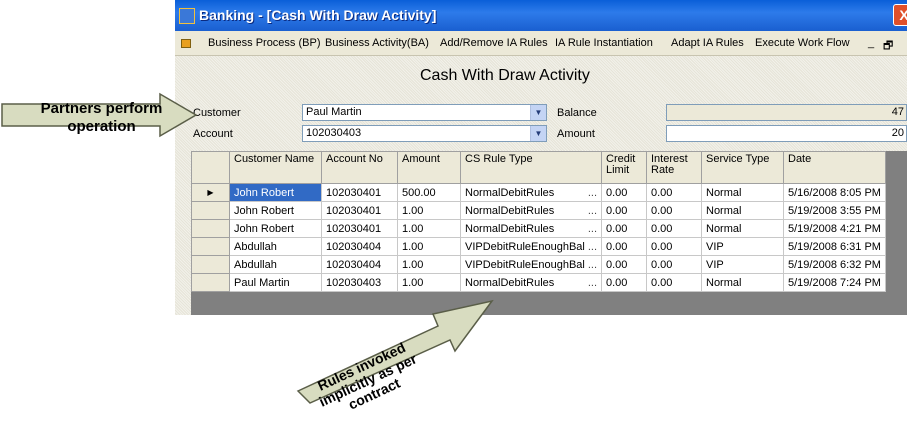 This screenshot has height=430, width=907. I want to click on customer-combo: Paul Martin ▼, so click(424, 112).